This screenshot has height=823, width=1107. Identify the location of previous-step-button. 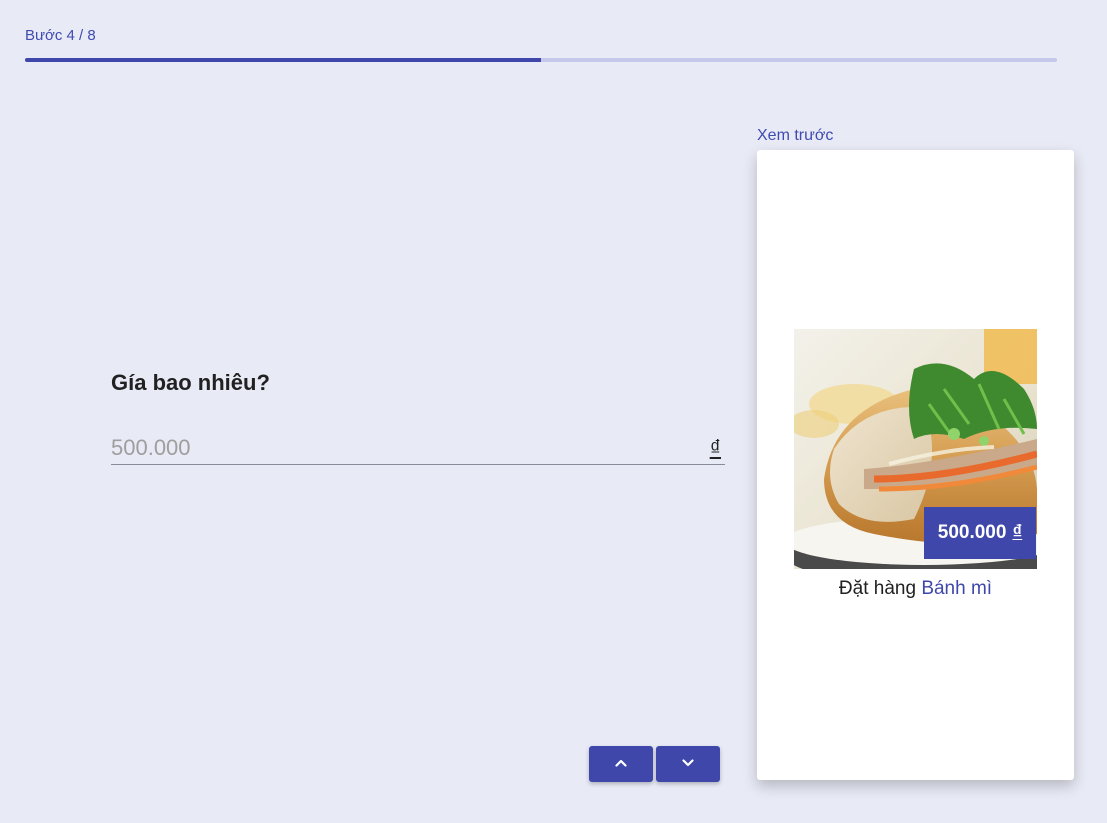
(621, 764).